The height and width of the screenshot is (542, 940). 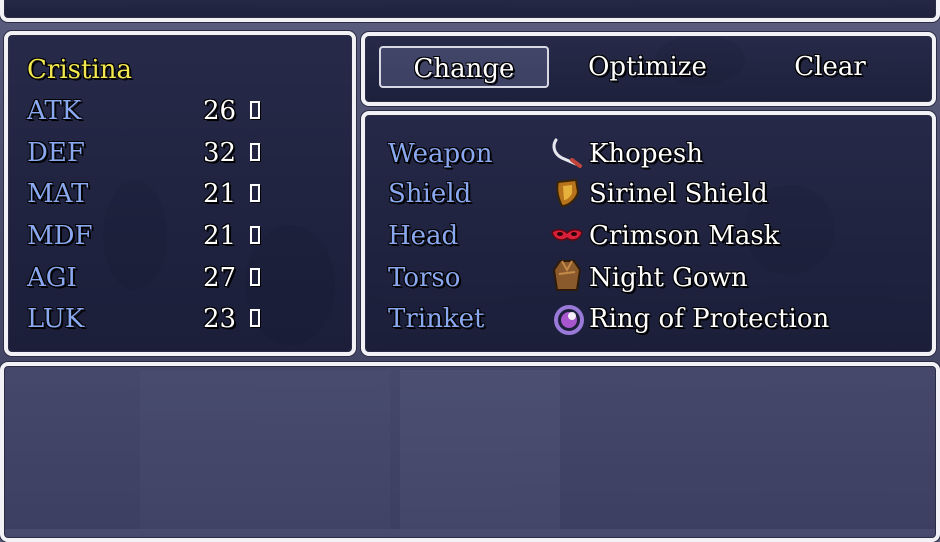 I want to click on change-button: Change, so click(x=464, y=67).